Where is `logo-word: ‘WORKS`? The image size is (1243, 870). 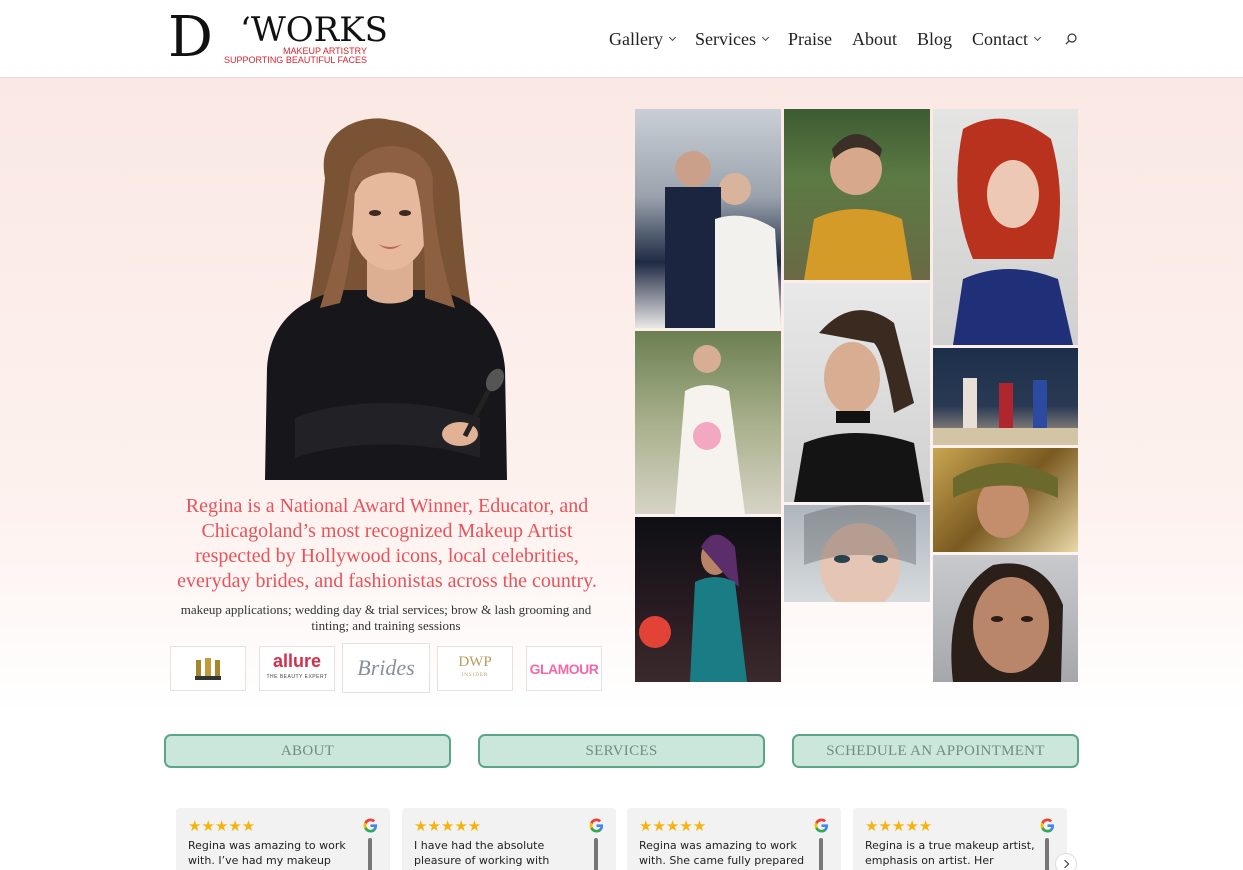
logo-word: ‘WORKS is located at coordinates (314, 30).